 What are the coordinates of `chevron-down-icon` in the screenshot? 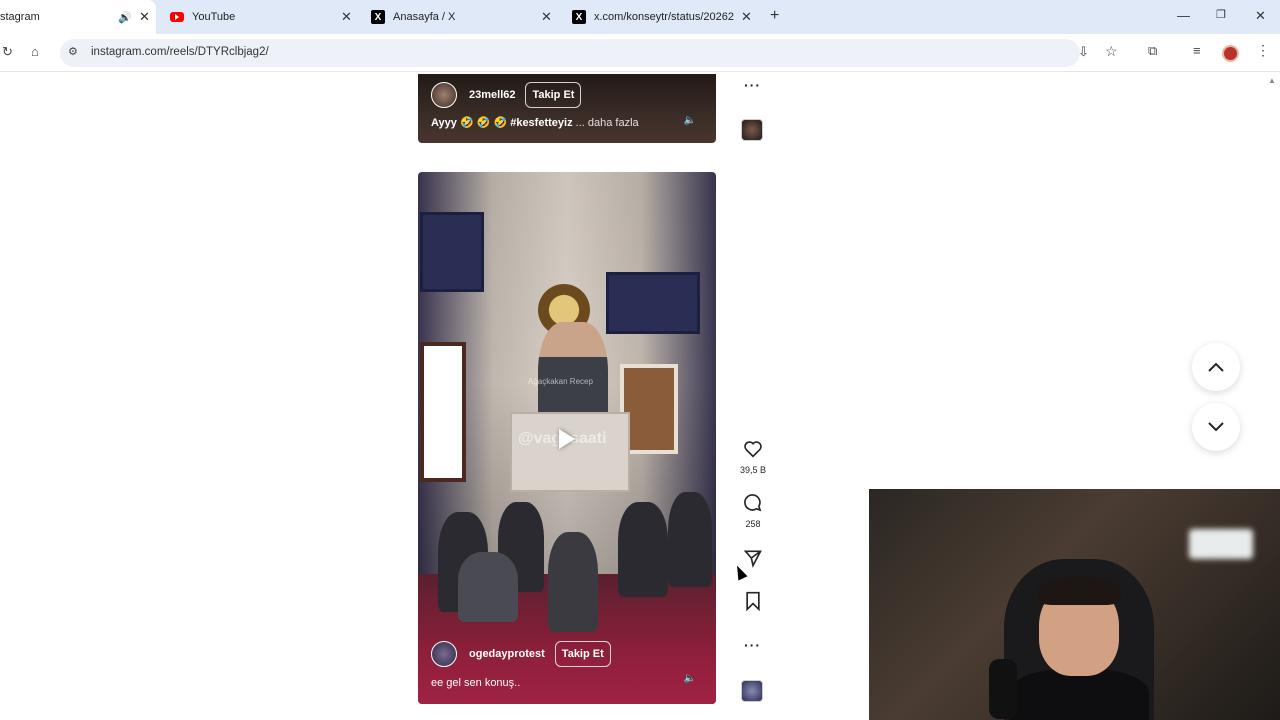 It's located at (1216, 427).